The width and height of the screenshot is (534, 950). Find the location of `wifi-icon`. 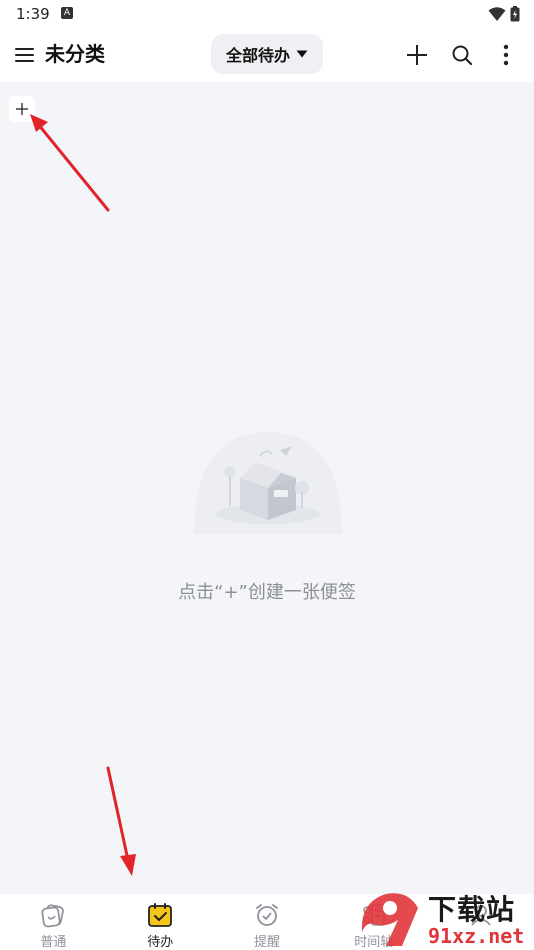

wifi-icon is located at coordinates (497, 14).